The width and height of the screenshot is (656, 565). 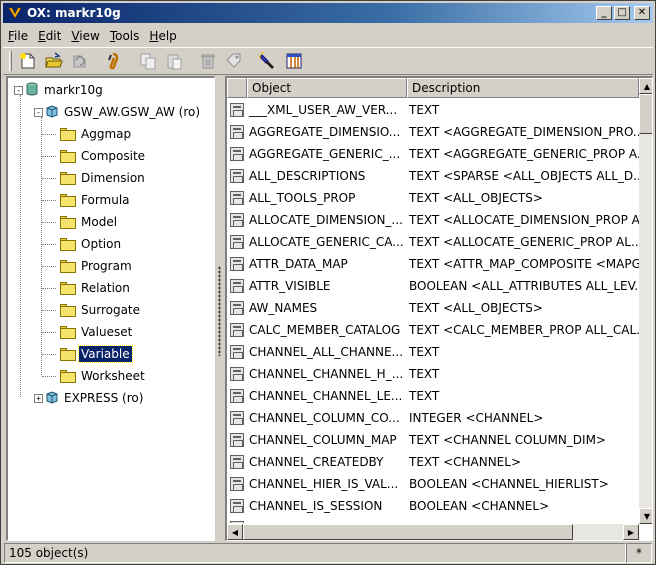 I want to click on table-row: CHANNEL_CHANNEL_LE... TEXT, so click(x=433, y=396).